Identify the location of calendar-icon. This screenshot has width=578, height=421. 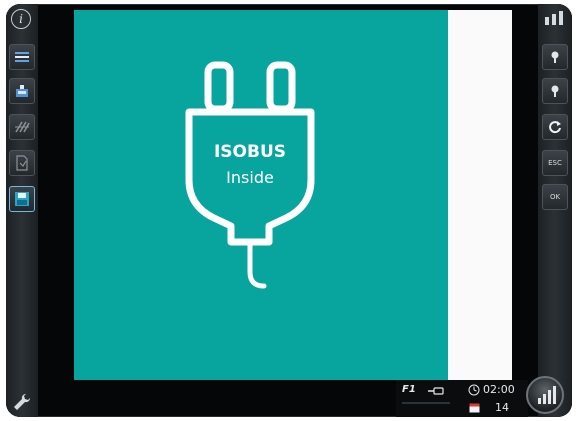
(474, 408).